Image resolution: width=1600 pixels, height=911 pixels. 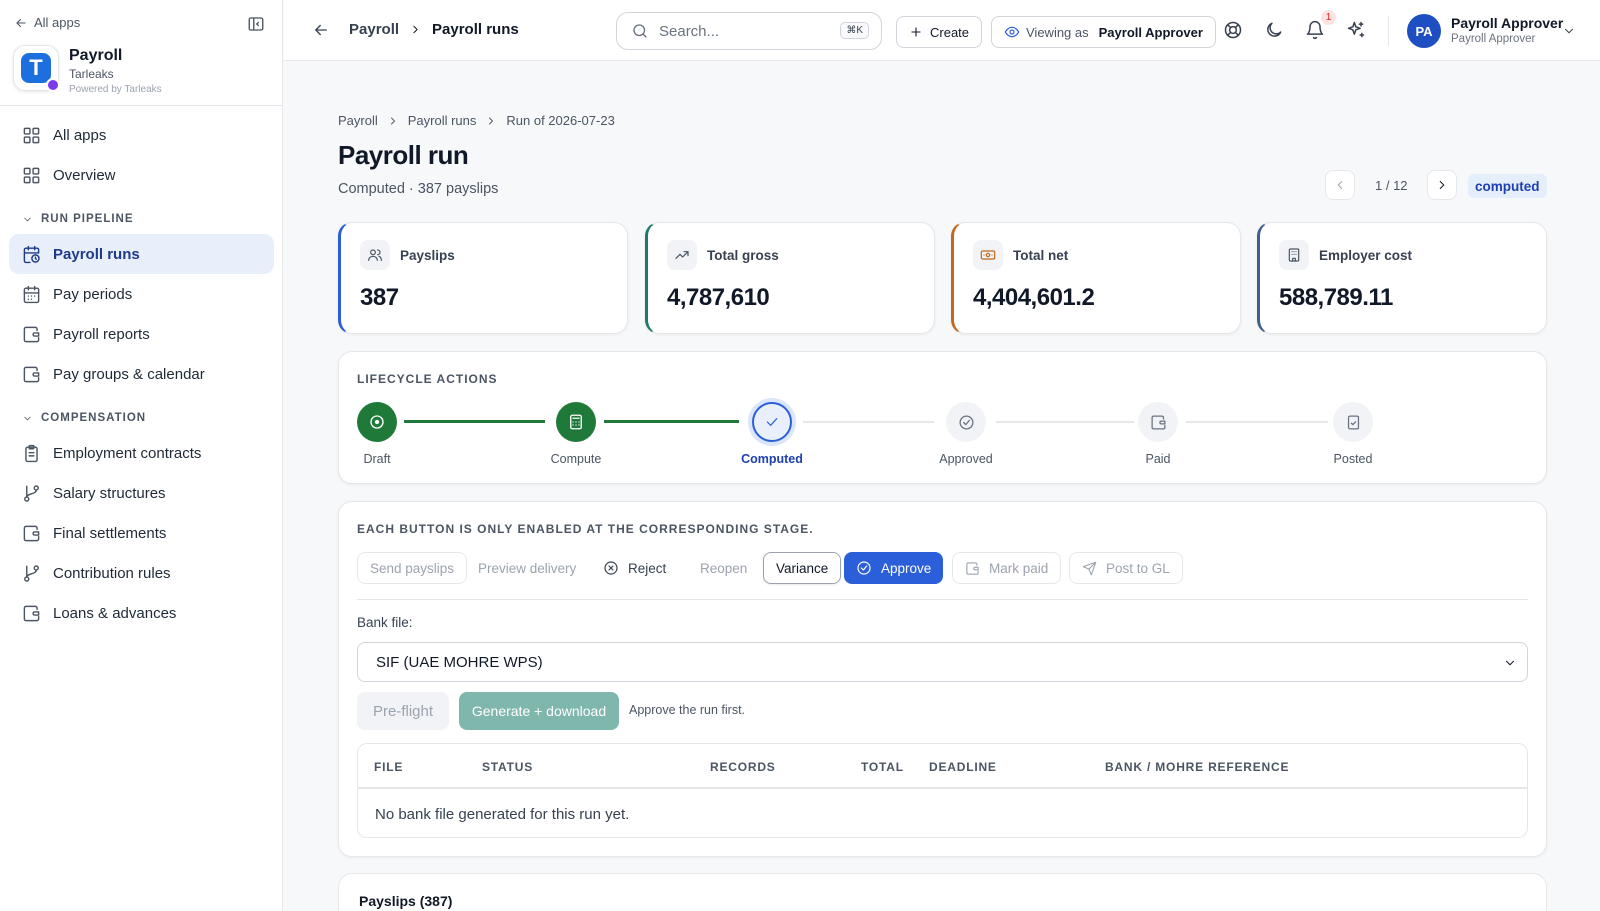 I want to click on search-shortcut-badge: ⌘K, so click(x=854, y=30).